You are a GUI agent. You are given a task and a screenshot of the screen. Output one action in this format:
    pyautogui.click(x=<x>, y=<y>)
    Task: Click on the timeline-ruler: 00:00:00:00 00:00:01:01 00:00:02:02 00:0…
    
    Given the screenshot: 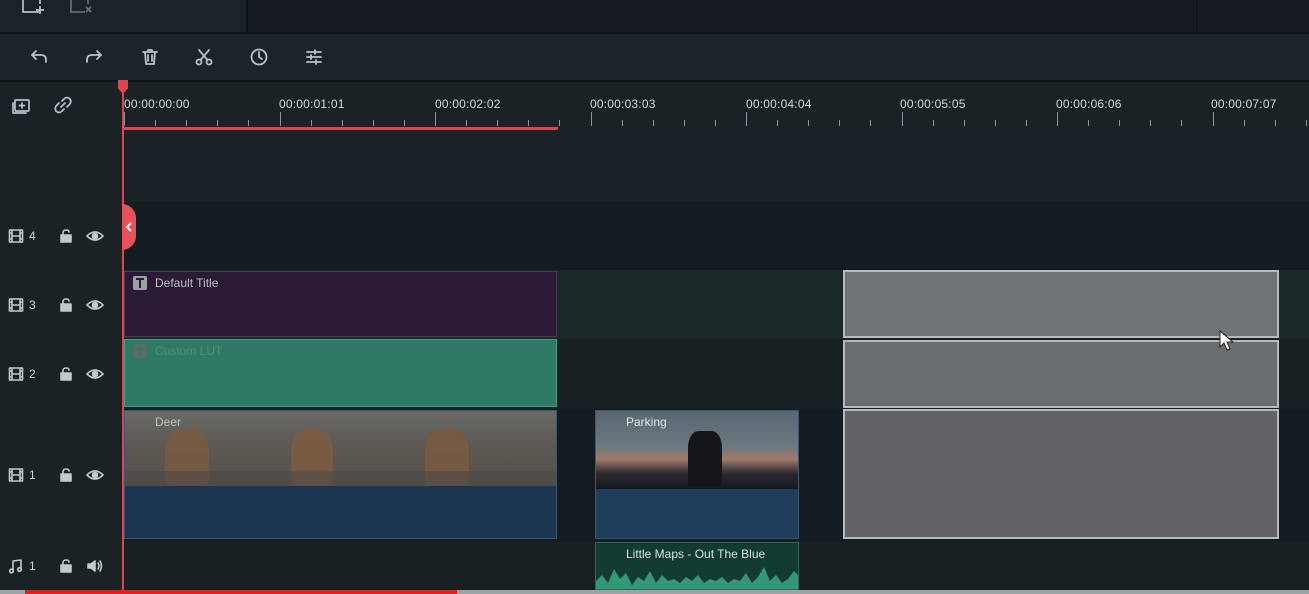 What is the action you would take?
    pyautogui.click(x=715, y=106)
    